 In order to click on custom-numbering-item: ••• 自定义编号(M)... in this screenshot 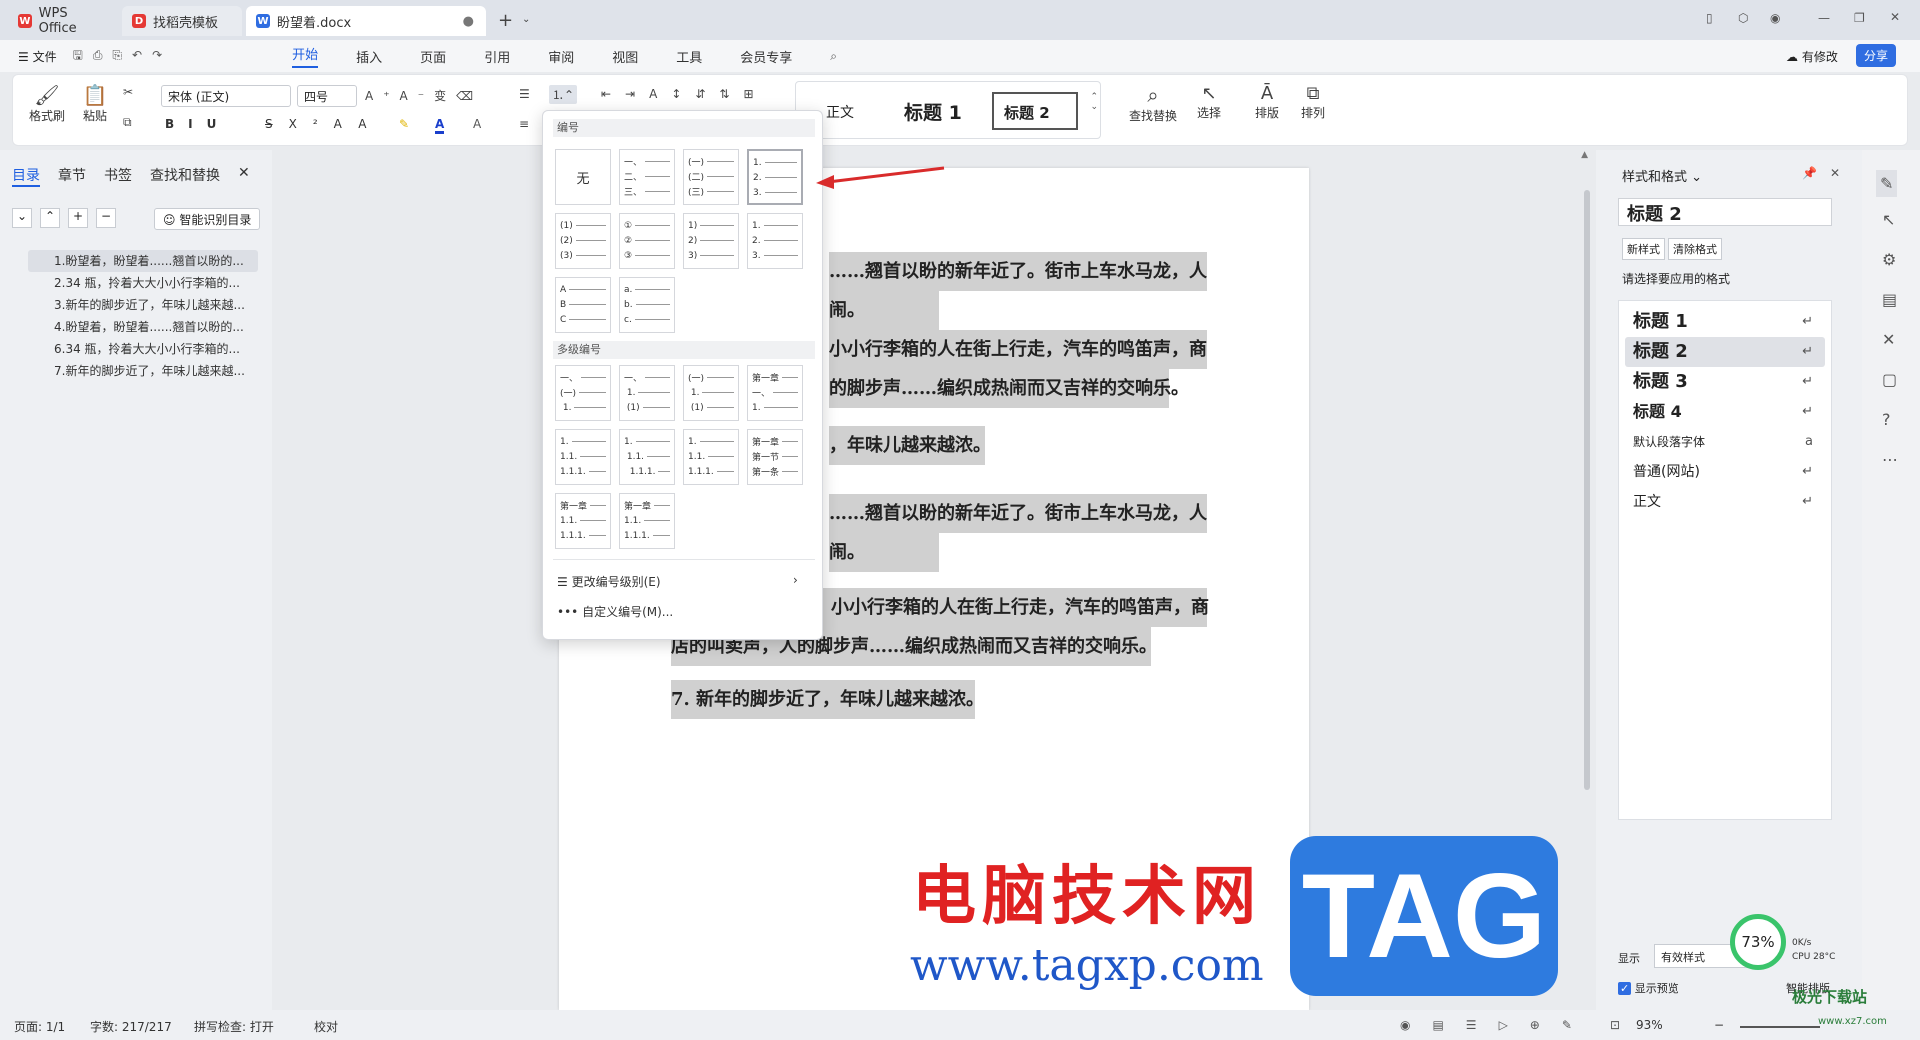, I will do `click(615, 611)`.